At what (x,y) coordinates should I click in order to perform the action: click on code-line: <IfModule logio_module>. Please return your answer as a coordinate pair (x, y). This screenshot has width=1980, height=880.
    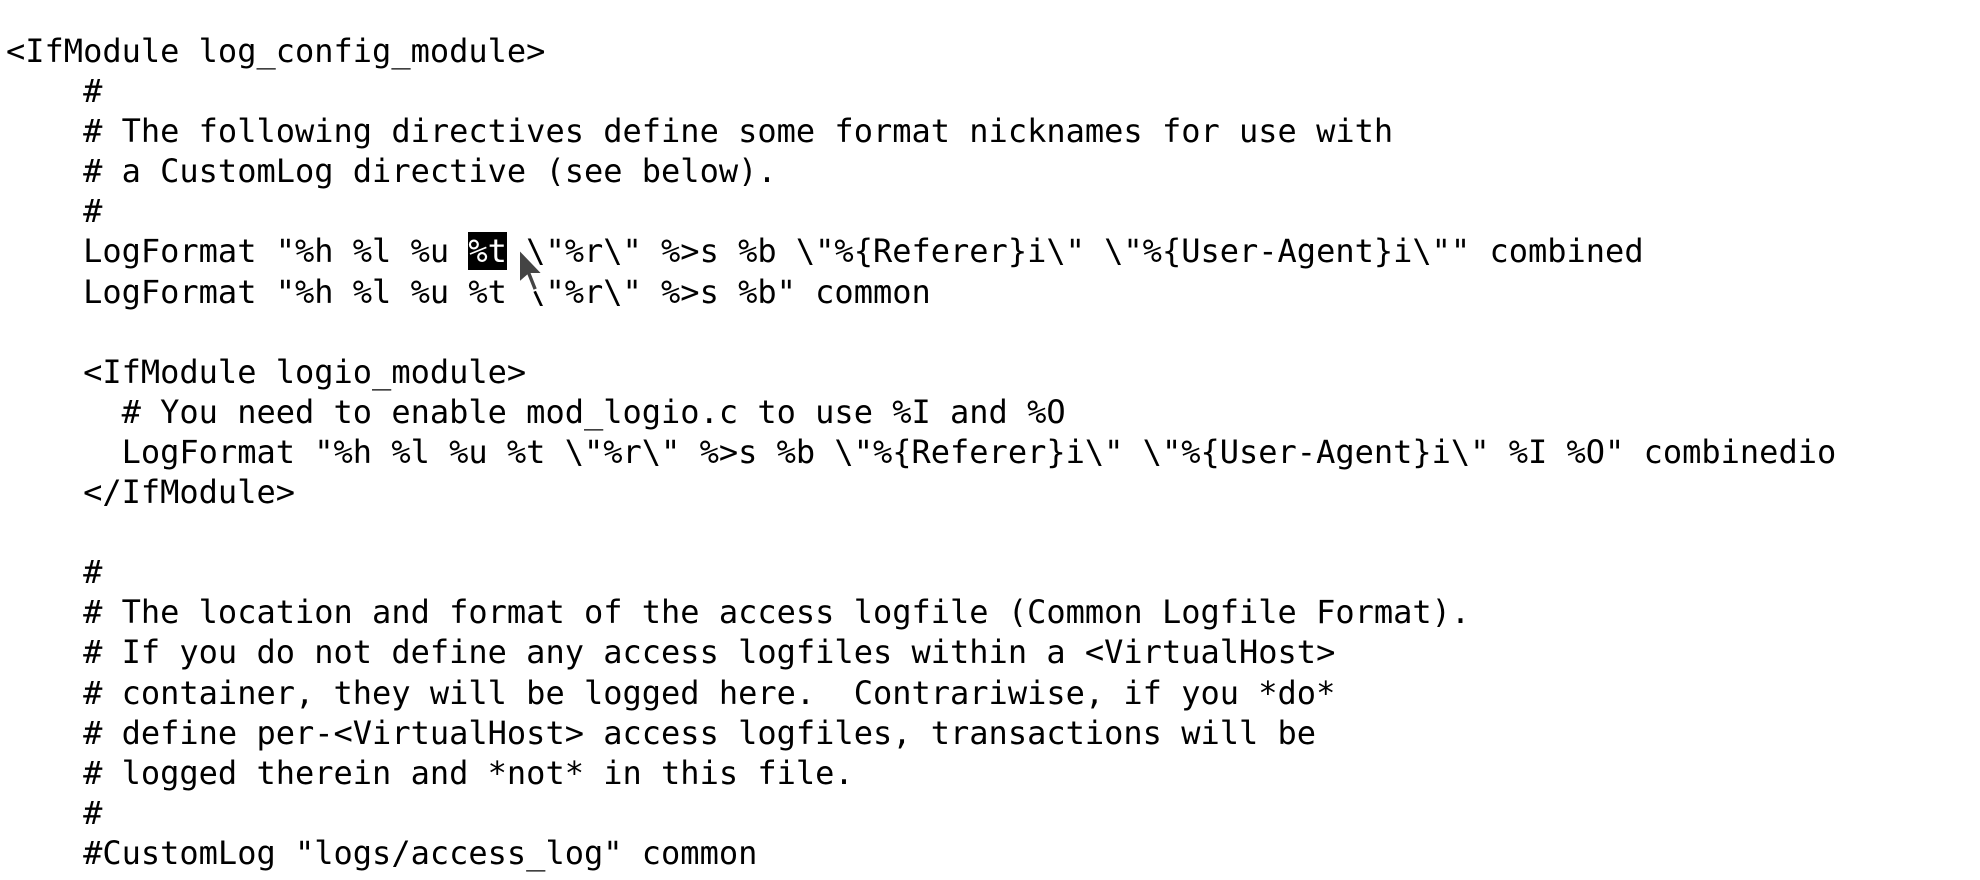
    Looking at the image, I should click on (921, 372).